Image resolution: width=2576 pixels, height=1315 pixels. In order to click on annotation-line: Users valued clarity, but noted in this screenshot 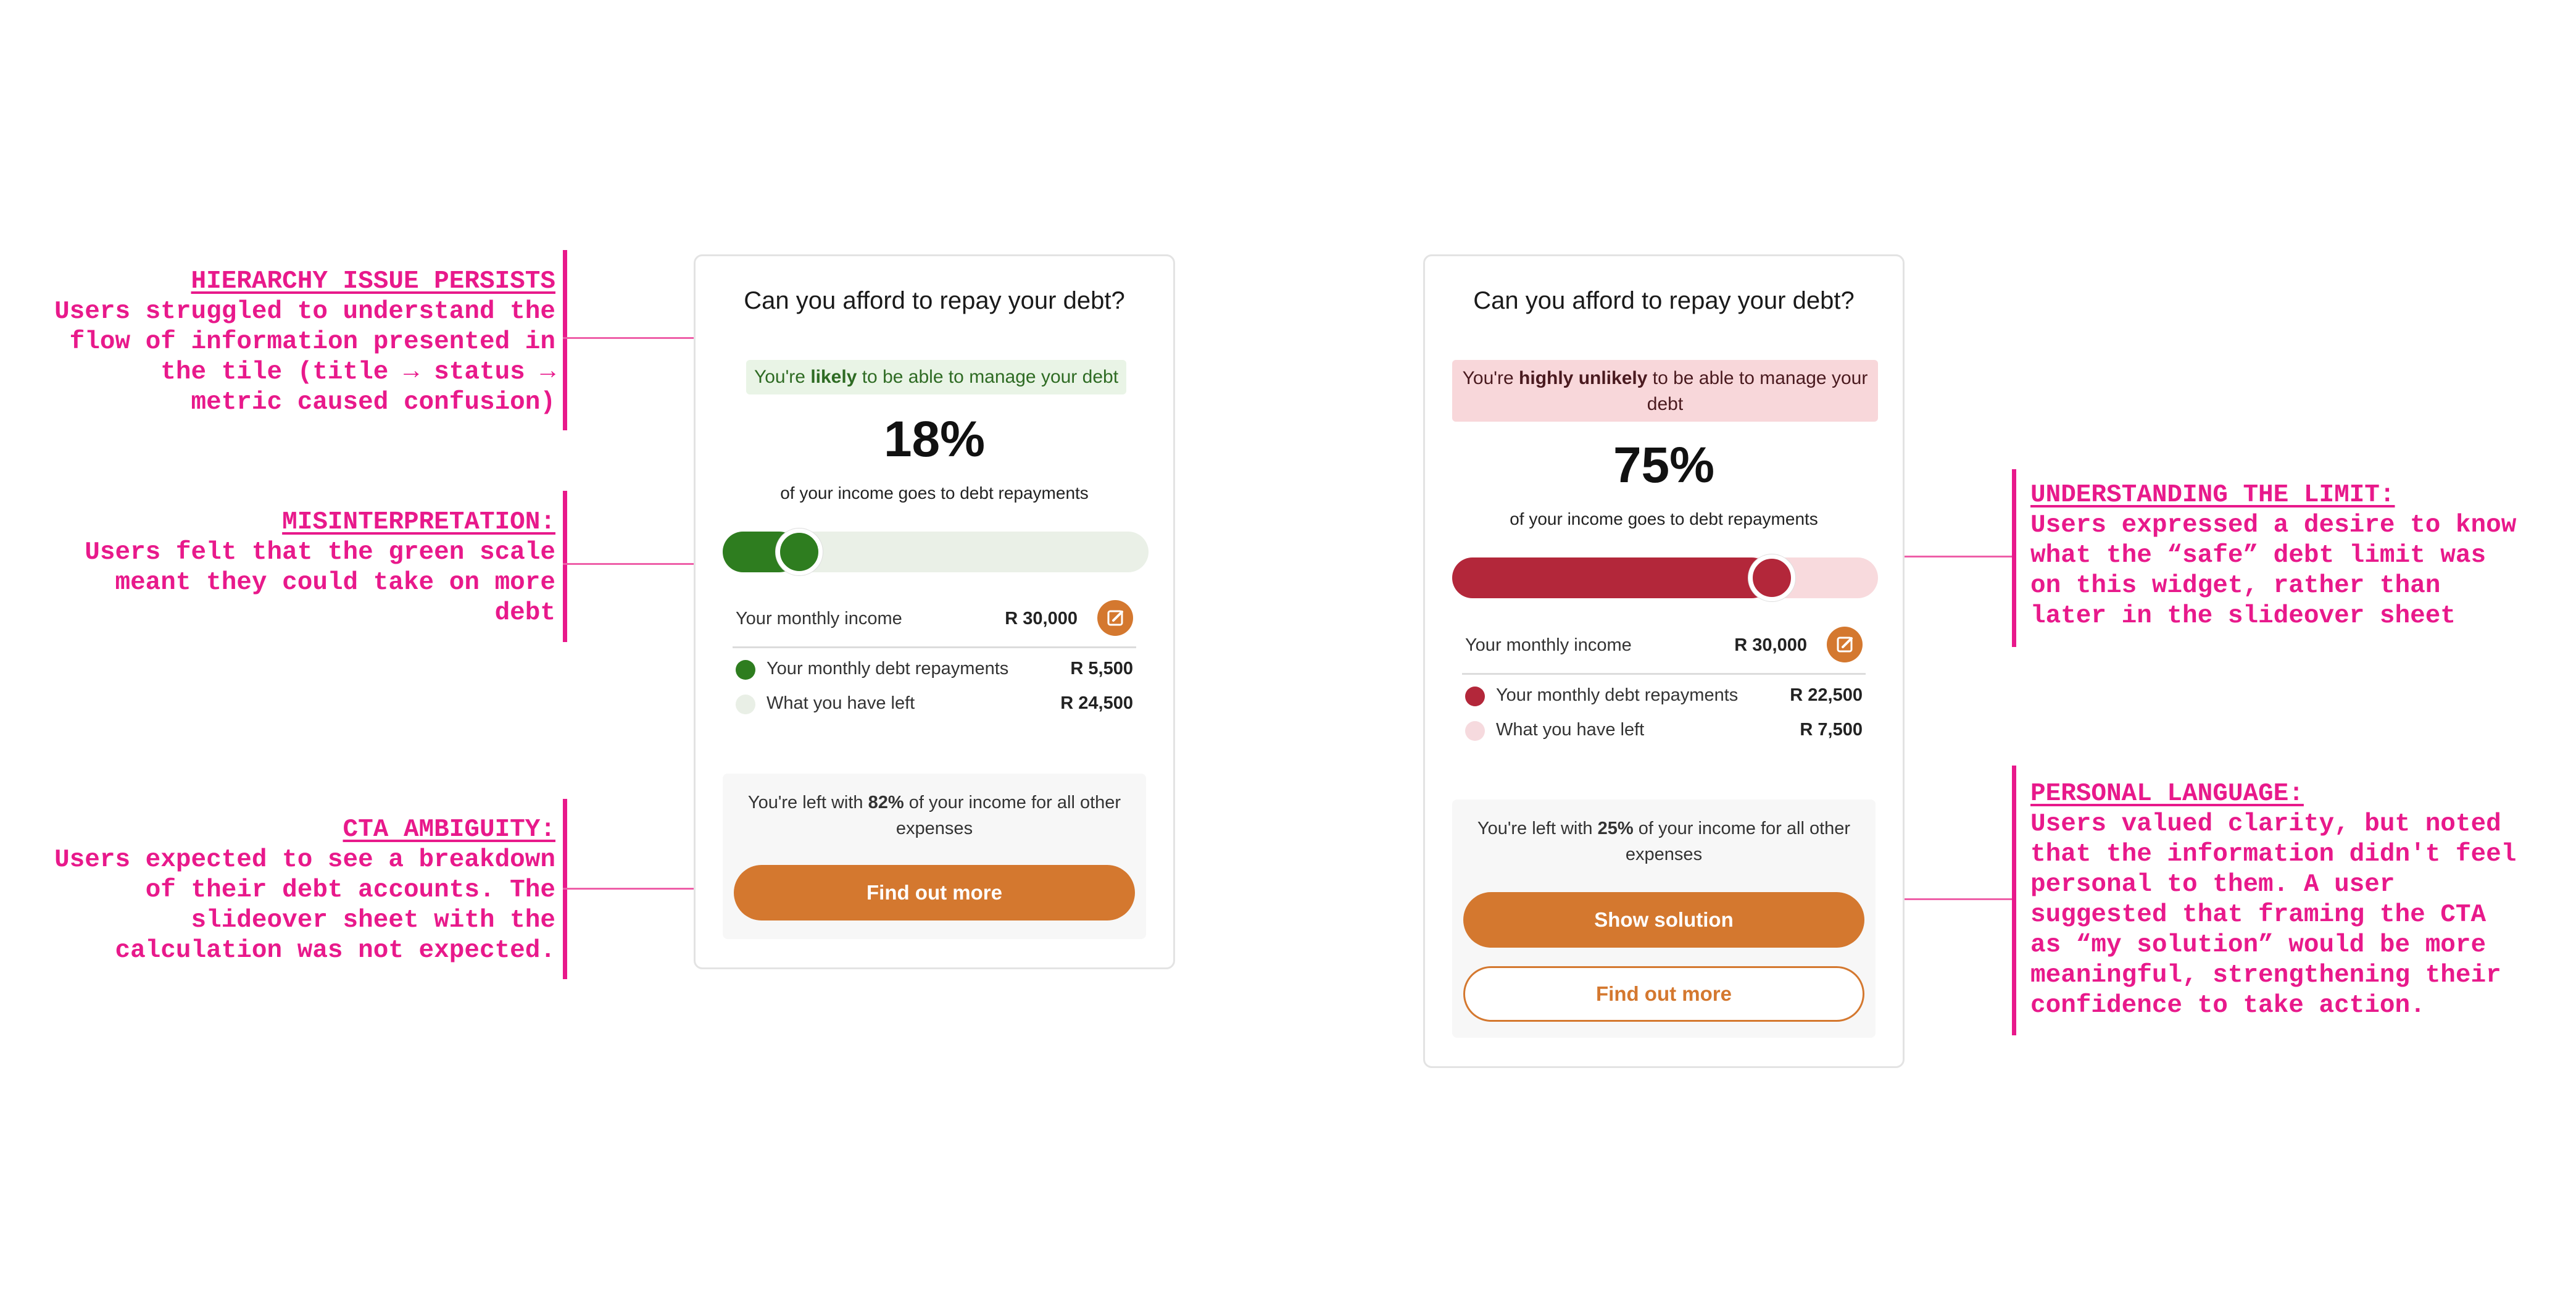, I will do `click(2265, 824)`.